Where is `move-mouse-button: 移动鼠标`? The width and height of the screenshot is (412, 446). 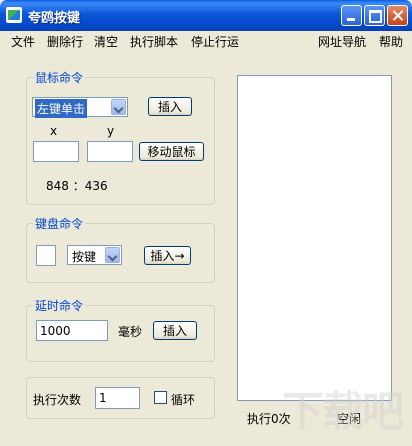
move-mouse-button: 移动鼠标 is located at coordinates (171, 151).